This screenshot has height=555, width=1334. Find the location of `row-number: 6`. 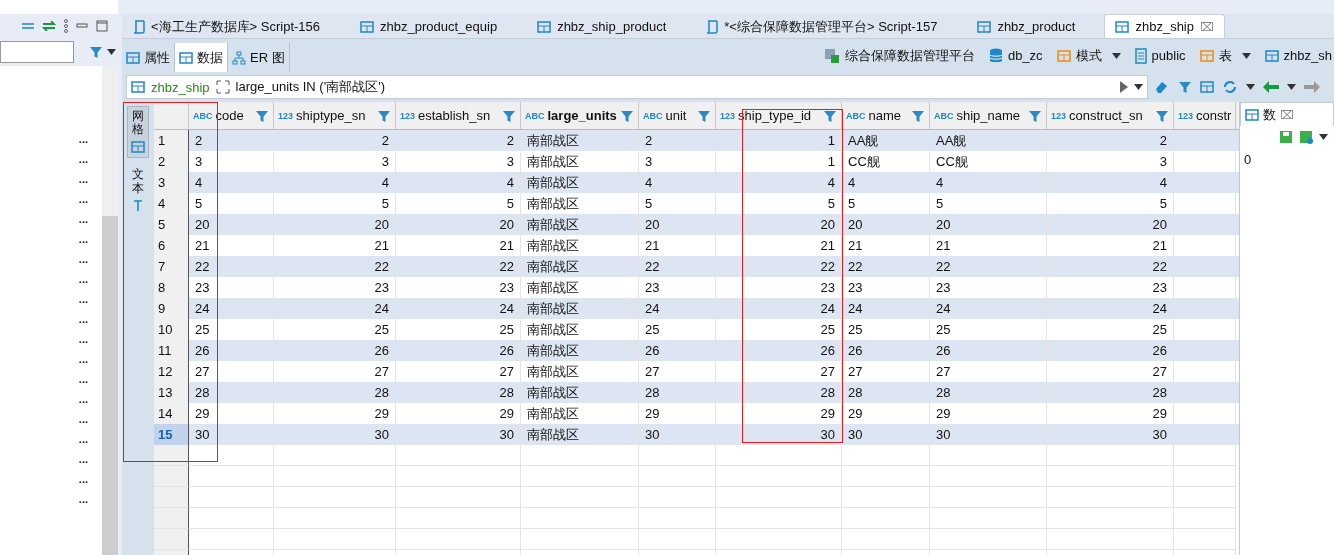

row-number: 6 is located at coordinates (171, 246).